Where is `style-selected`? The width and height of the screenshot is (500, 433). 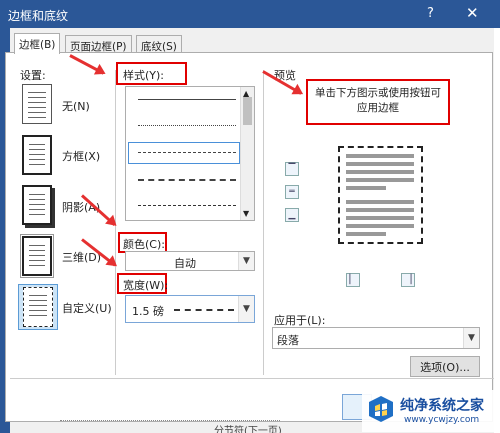 style-selected is located at coordinates (184, 153).